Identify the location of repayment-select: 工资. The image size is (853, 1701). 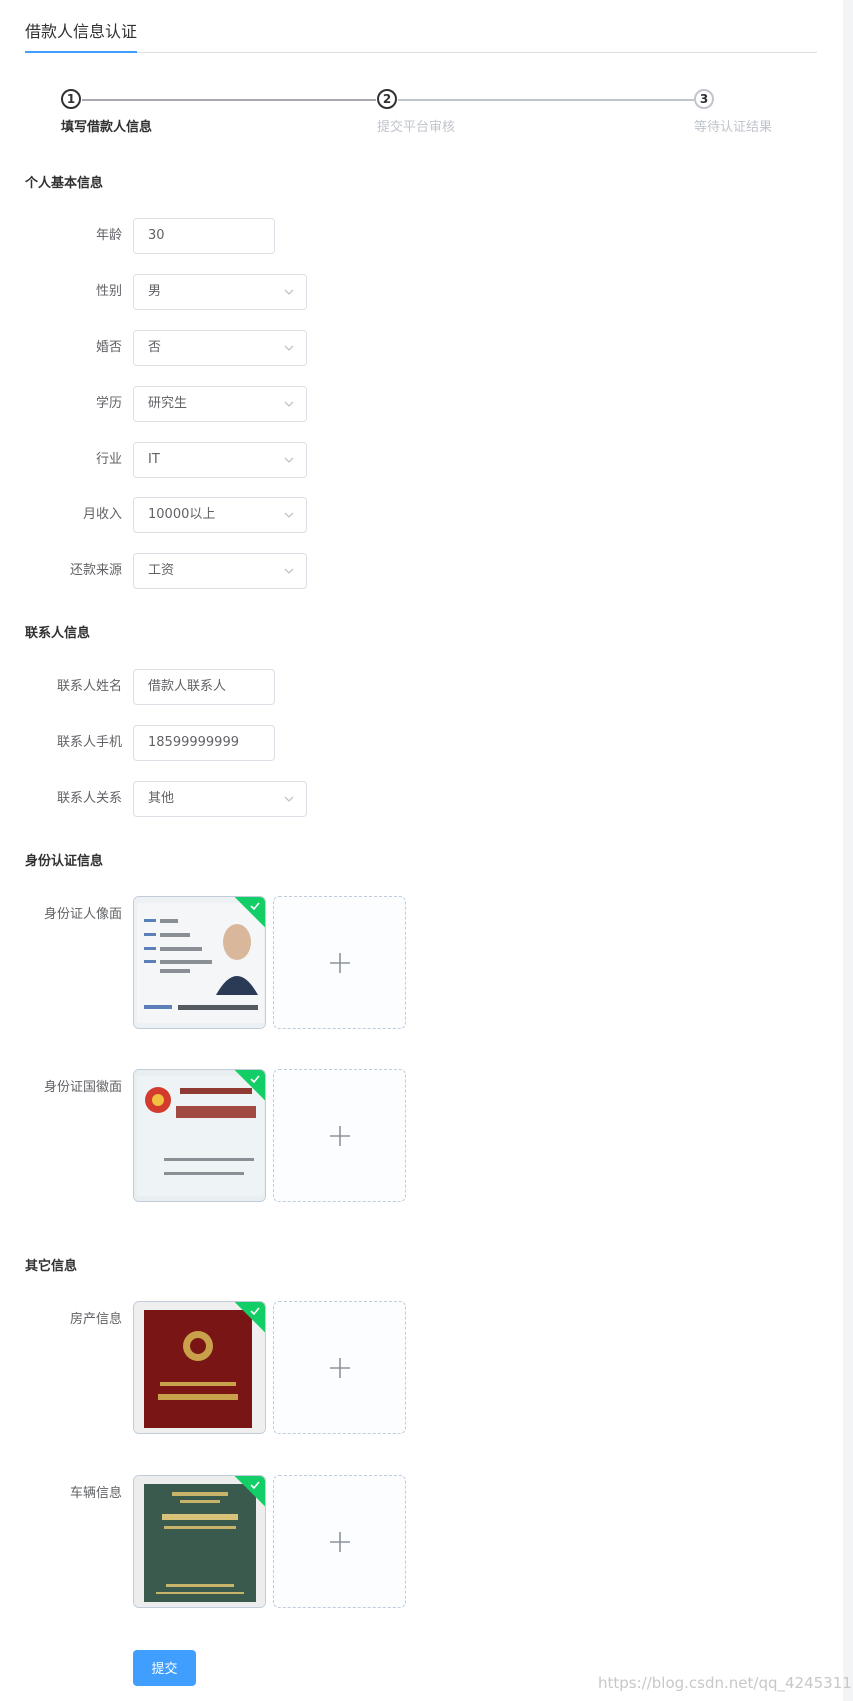
(220, 571).